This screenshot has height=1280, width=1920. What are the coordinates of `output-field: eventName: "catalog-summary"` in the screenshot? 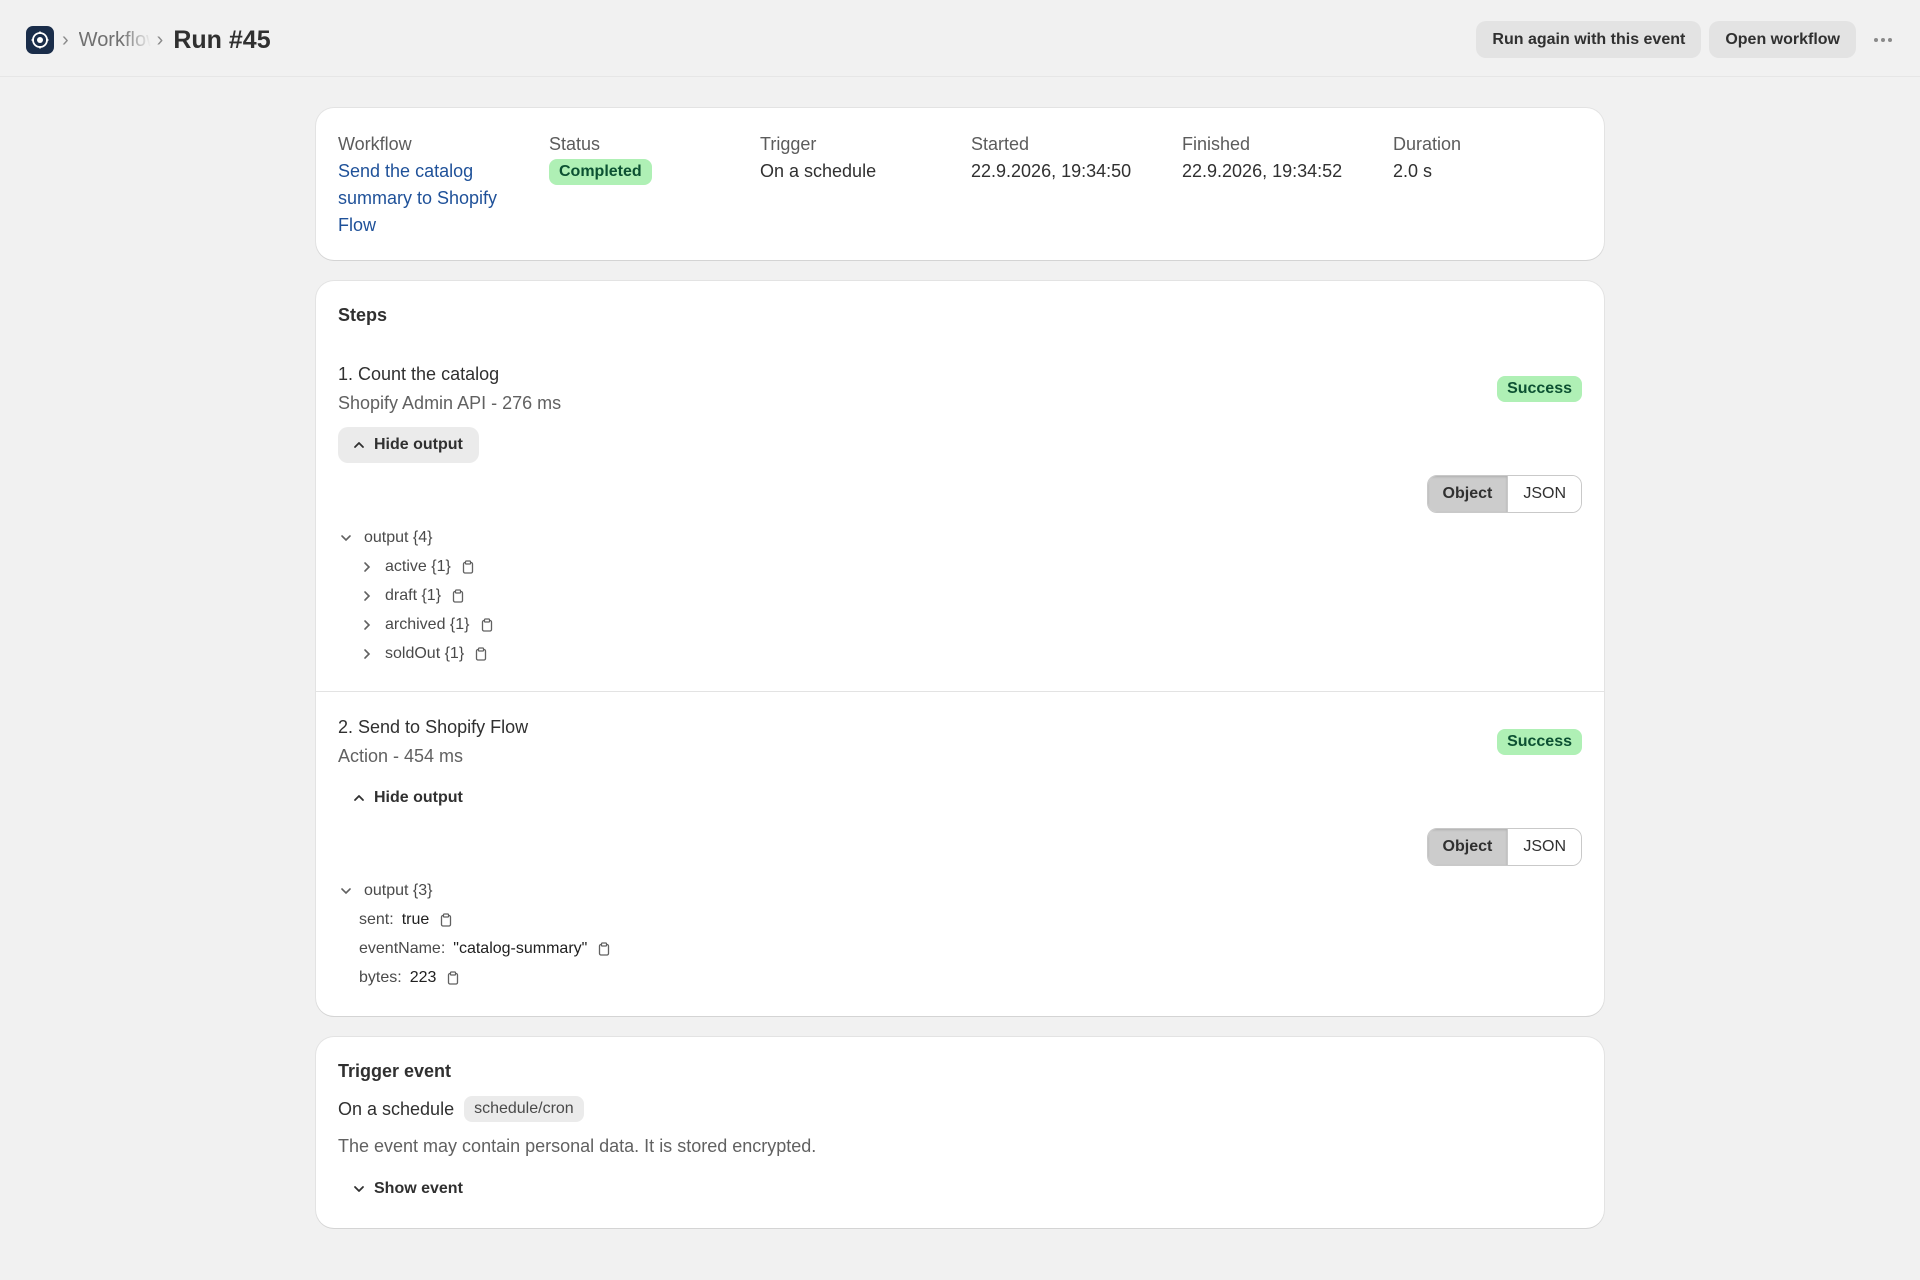 It's located at (485, 949).